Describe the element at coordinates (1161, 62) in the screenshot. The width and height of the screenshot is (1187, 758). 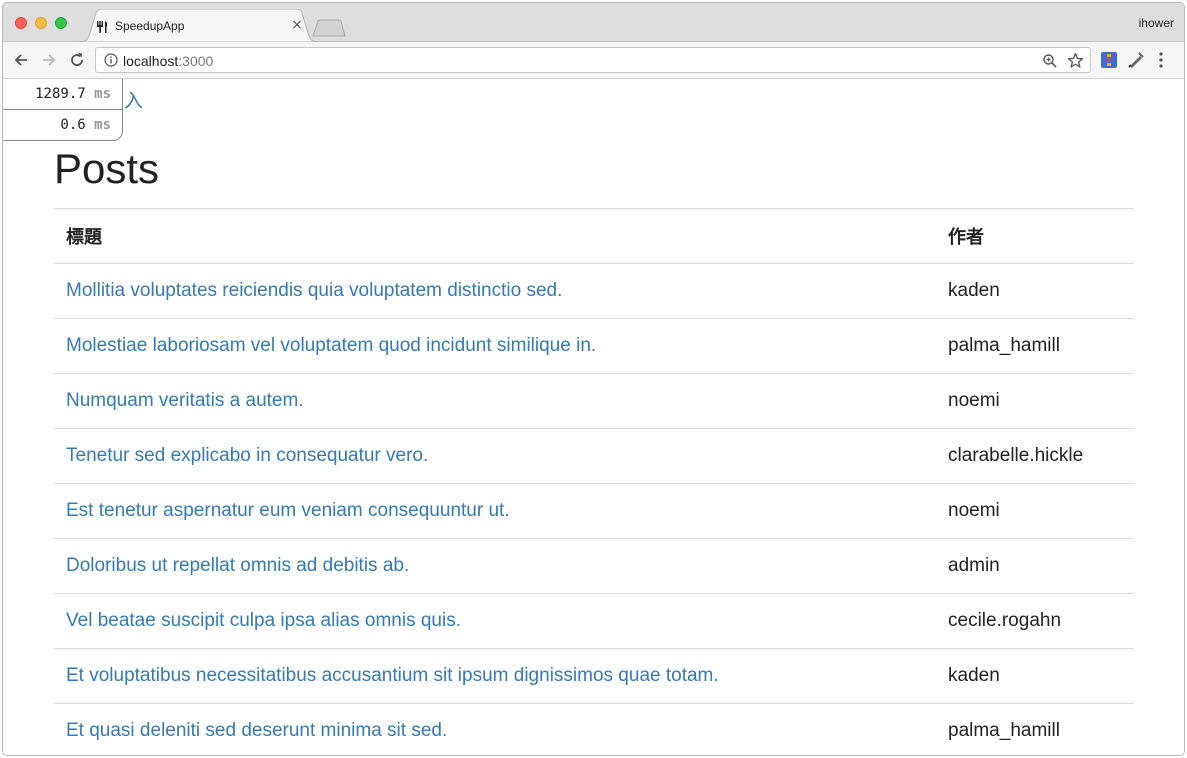
I see `more-menu-icon` at that location.